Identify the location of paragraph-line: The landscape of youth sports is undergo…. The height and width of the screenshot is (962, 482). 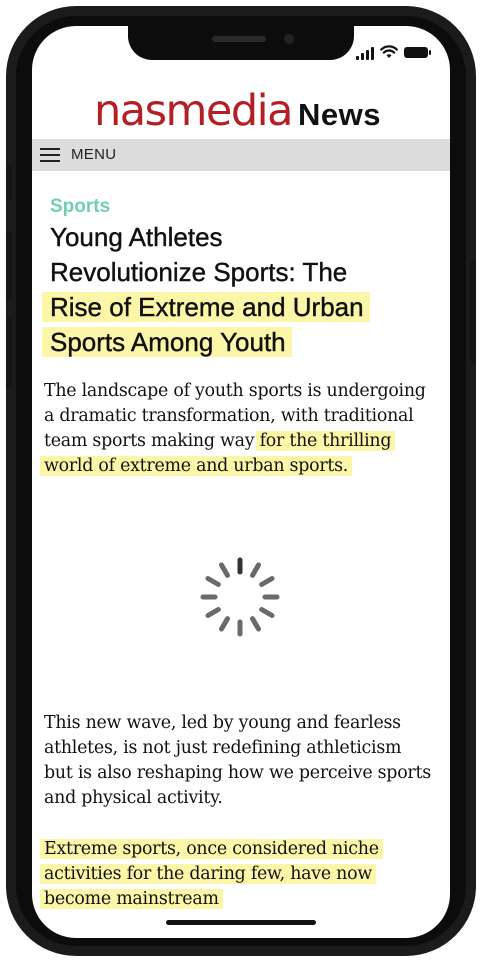
(235, 391).